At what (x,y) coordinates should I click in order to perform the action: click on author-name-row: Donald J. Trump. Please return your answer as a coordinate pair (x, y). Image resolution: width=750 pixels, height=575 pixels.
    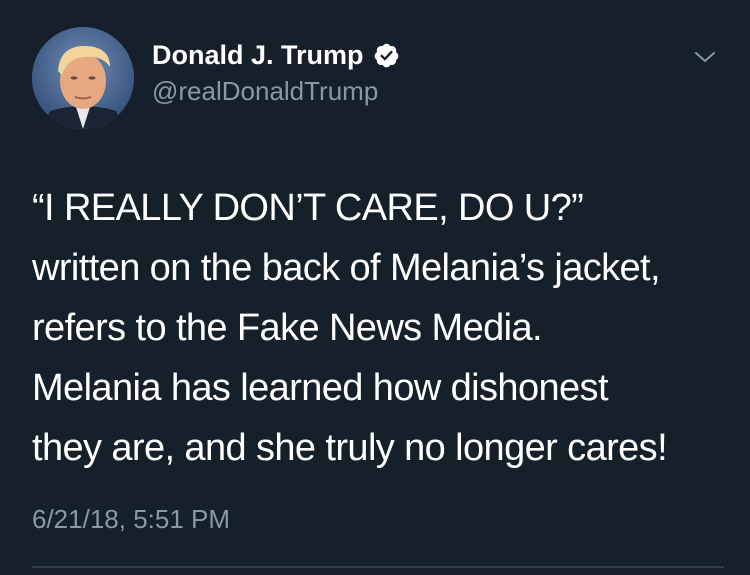
    Looking at the image, I should click on (276, 55).